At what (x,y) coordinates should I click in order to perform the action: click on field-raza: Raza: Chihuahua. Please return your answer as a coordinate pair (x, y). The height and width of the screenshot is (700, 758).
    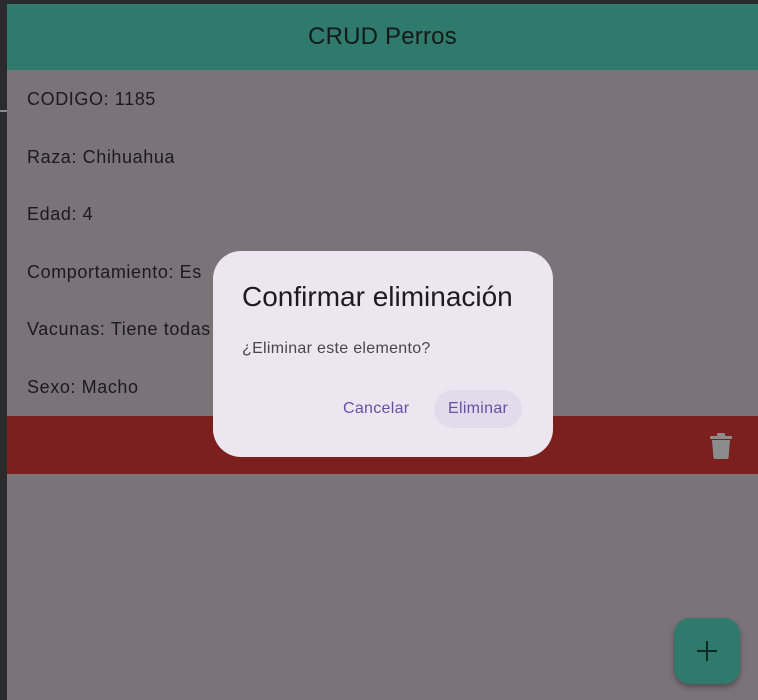
    Looking at the image, I should click on (101, 157).